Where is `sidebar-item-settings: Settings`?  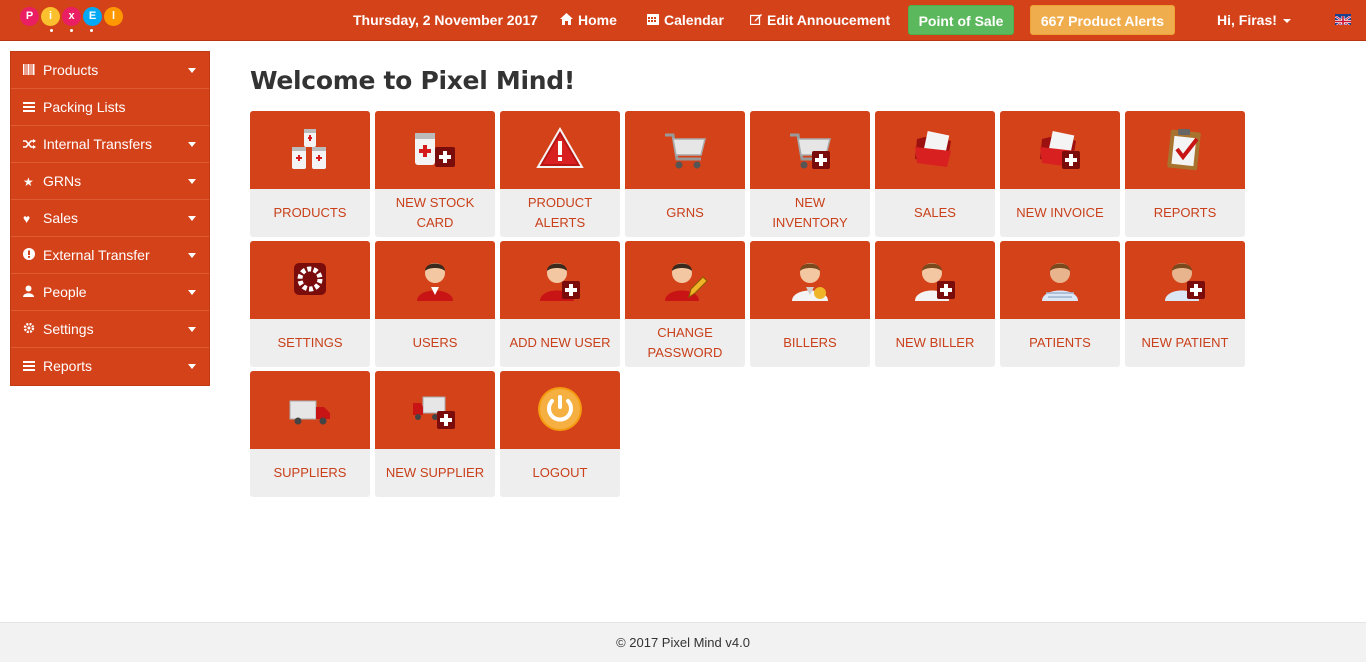 sidebar-item-settings: Settings is located at coordinates (110, 329).